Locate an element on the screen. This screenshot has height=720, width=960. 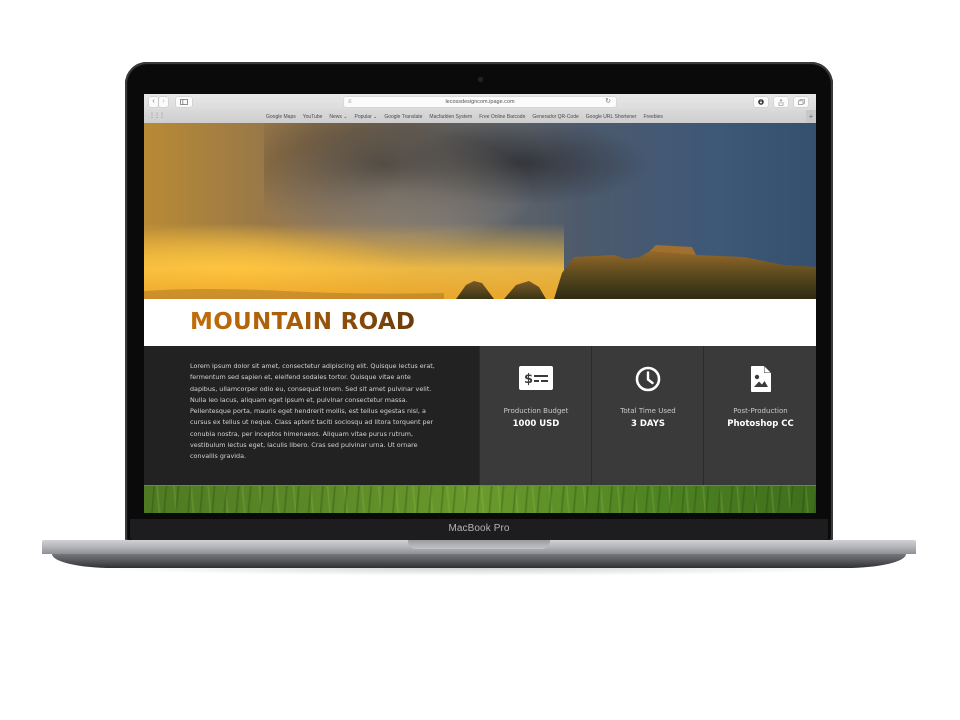
brand-label: MacBook Pro is located at coordinates (479, 528).